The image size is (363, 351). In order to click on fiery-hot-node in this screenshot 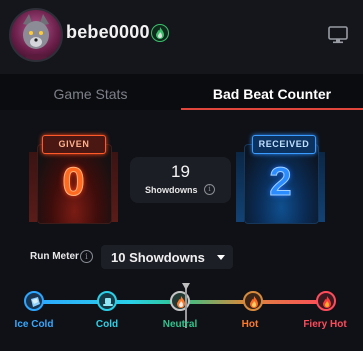, I will do `click(326, 301)`.